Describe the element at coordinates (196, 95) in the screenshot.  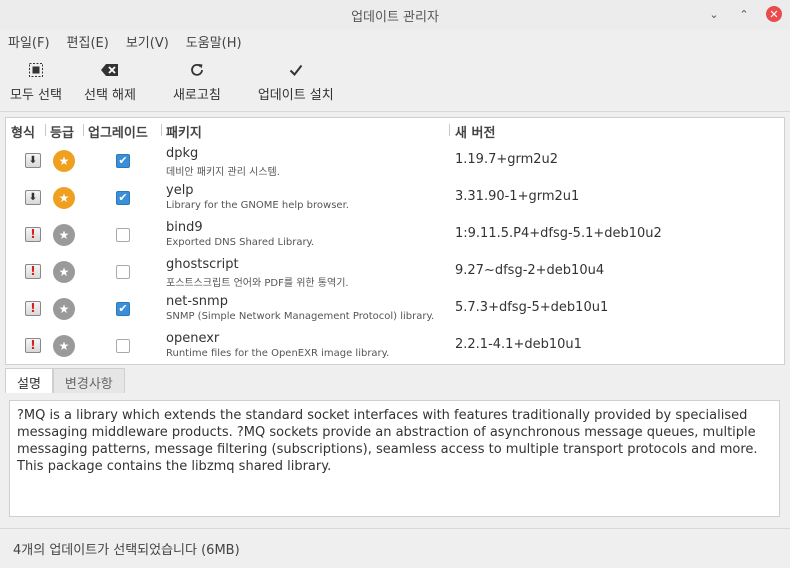
I see `refresh-label: 새로고침` at that location.